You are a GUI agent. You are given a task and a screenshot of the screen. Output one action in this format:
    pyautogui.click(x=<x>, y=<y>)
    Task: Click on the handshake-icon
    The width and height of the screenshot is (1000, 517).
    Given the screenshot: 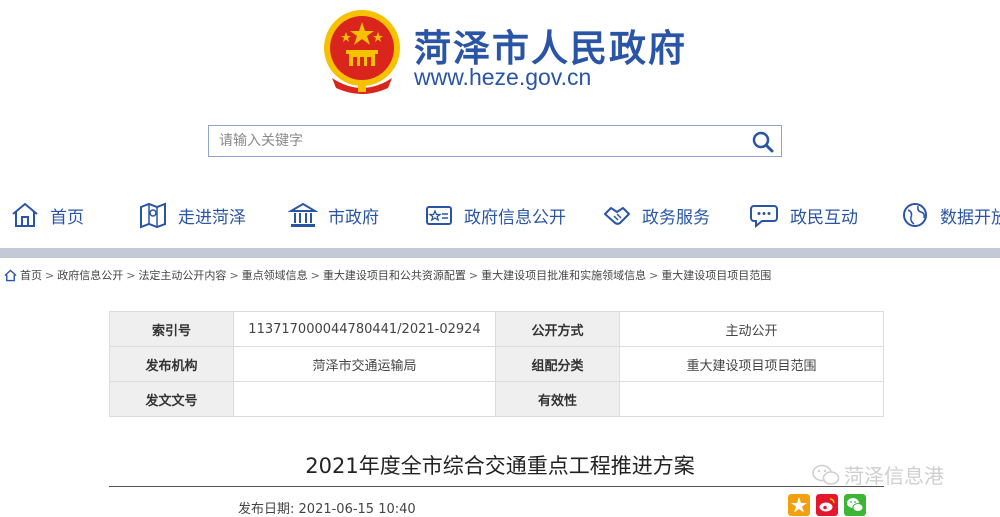 What is the action you would take?
    pyautogui.click(x=617, y=216)
    